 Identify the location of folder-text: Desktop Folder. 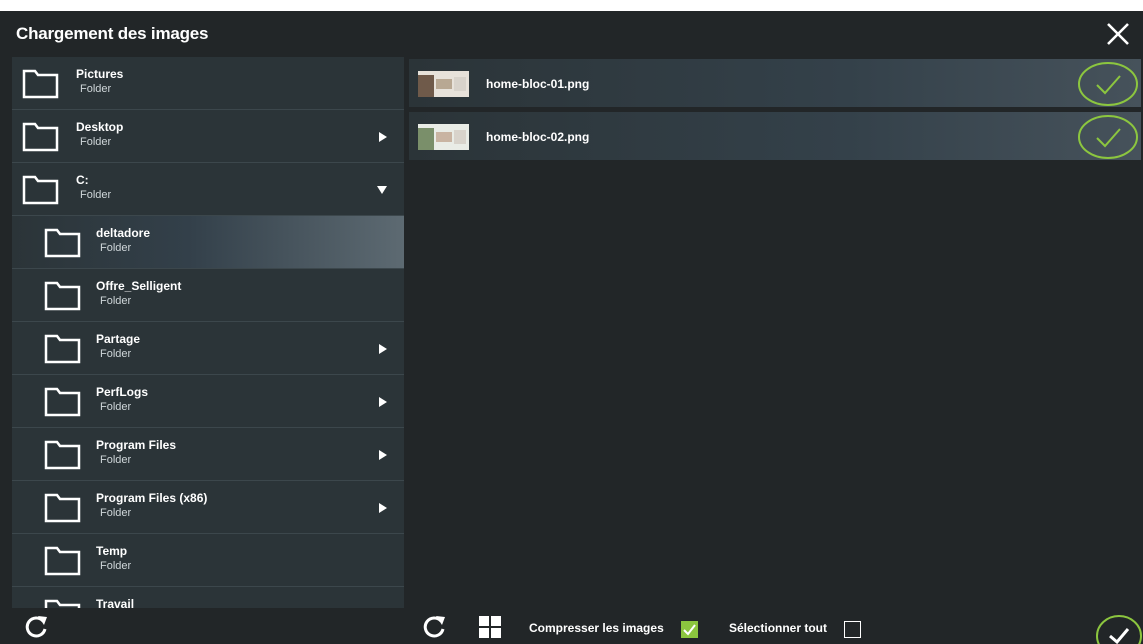
(99, 134).